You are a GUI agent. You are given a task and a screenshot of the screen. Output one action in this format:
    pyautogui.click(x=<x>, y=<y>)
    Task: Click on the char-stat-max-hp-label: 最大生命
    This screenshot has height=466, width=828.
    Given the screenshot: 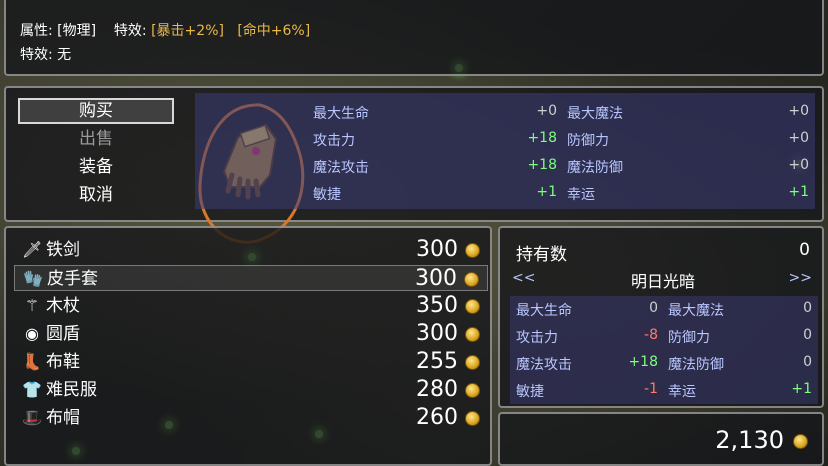 What is the action you would take?
    pyautogui.click(x=544, y=311)
    